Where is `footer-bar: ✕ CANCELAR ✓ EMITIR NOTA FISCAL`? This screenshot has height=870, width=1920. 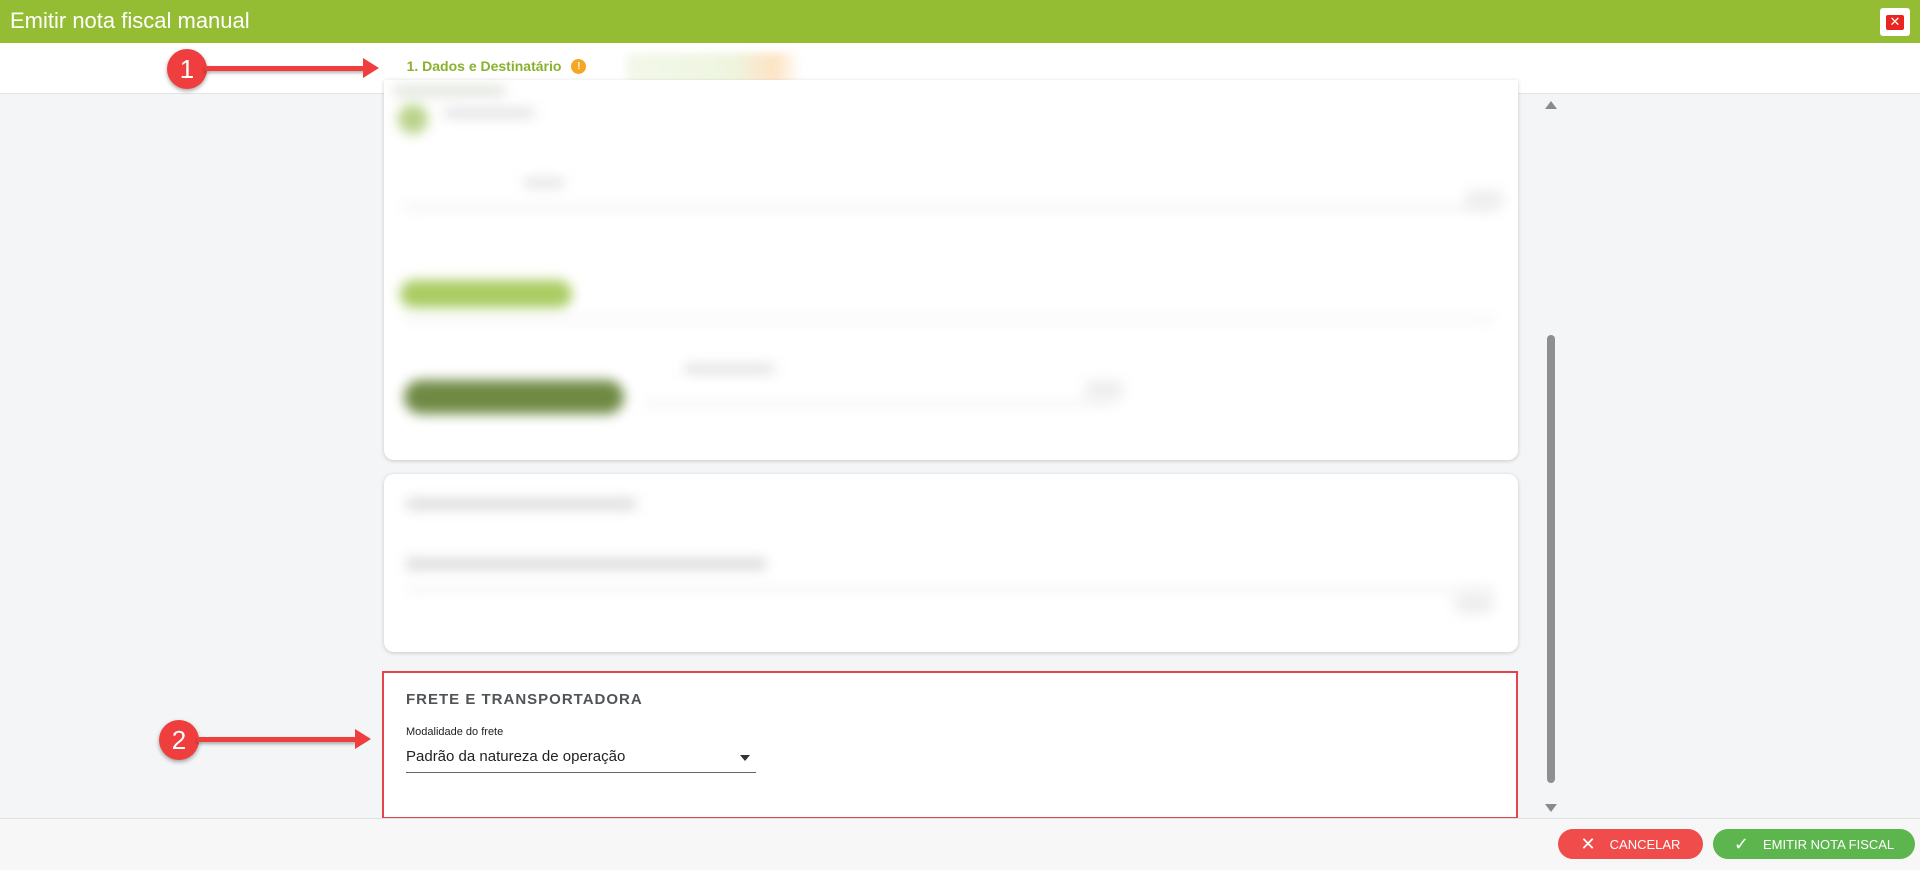
footer-bar: ✕ CANCELAR ✓ EMITIR NOTA FISCAL is located at coordinates (960, 844).